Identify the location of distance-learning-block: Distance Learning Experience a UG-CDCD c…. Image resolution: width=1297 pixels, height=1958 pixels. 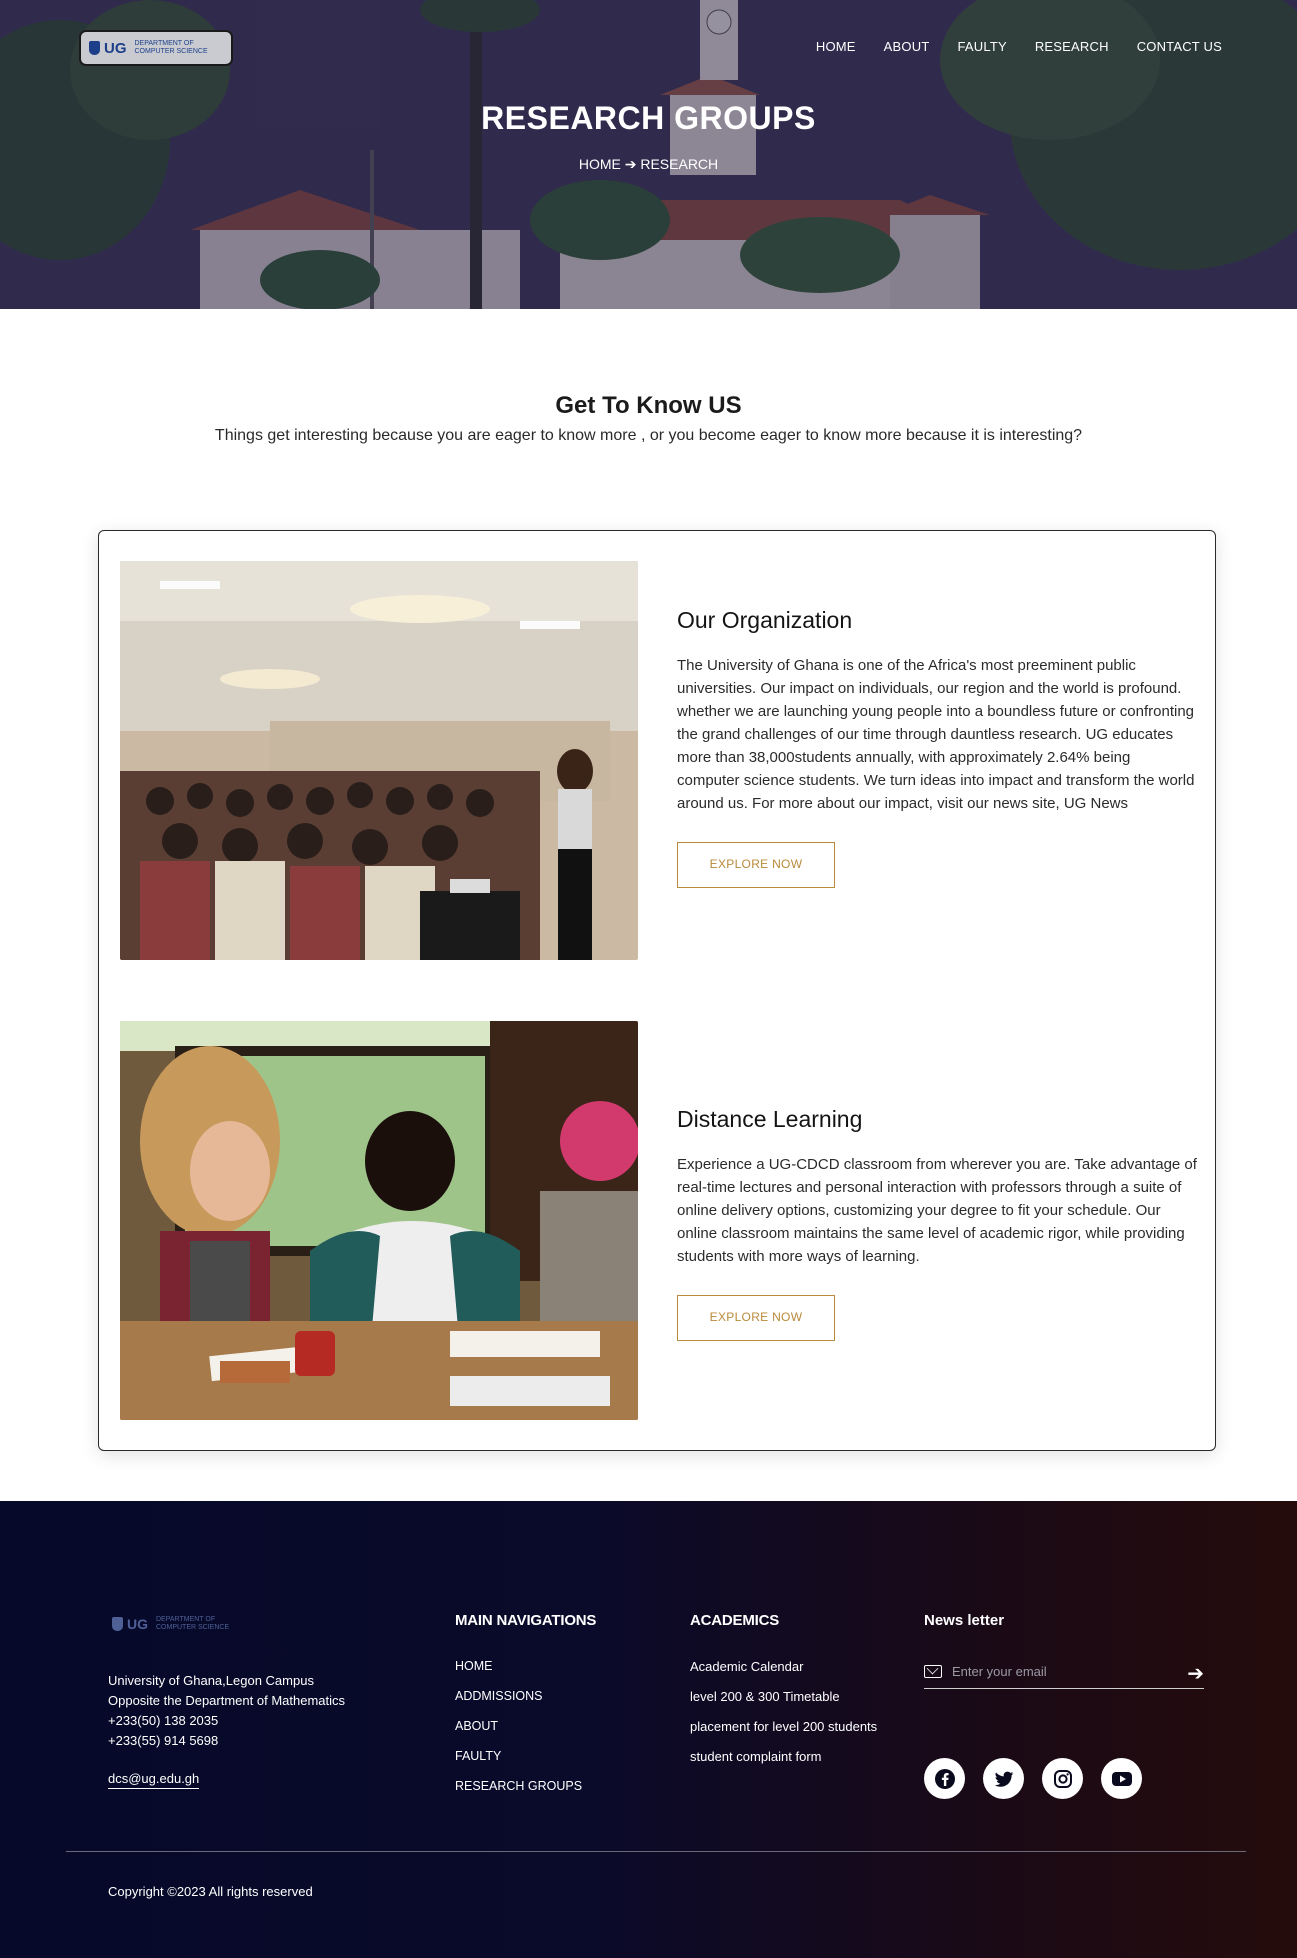
(937, 1223).